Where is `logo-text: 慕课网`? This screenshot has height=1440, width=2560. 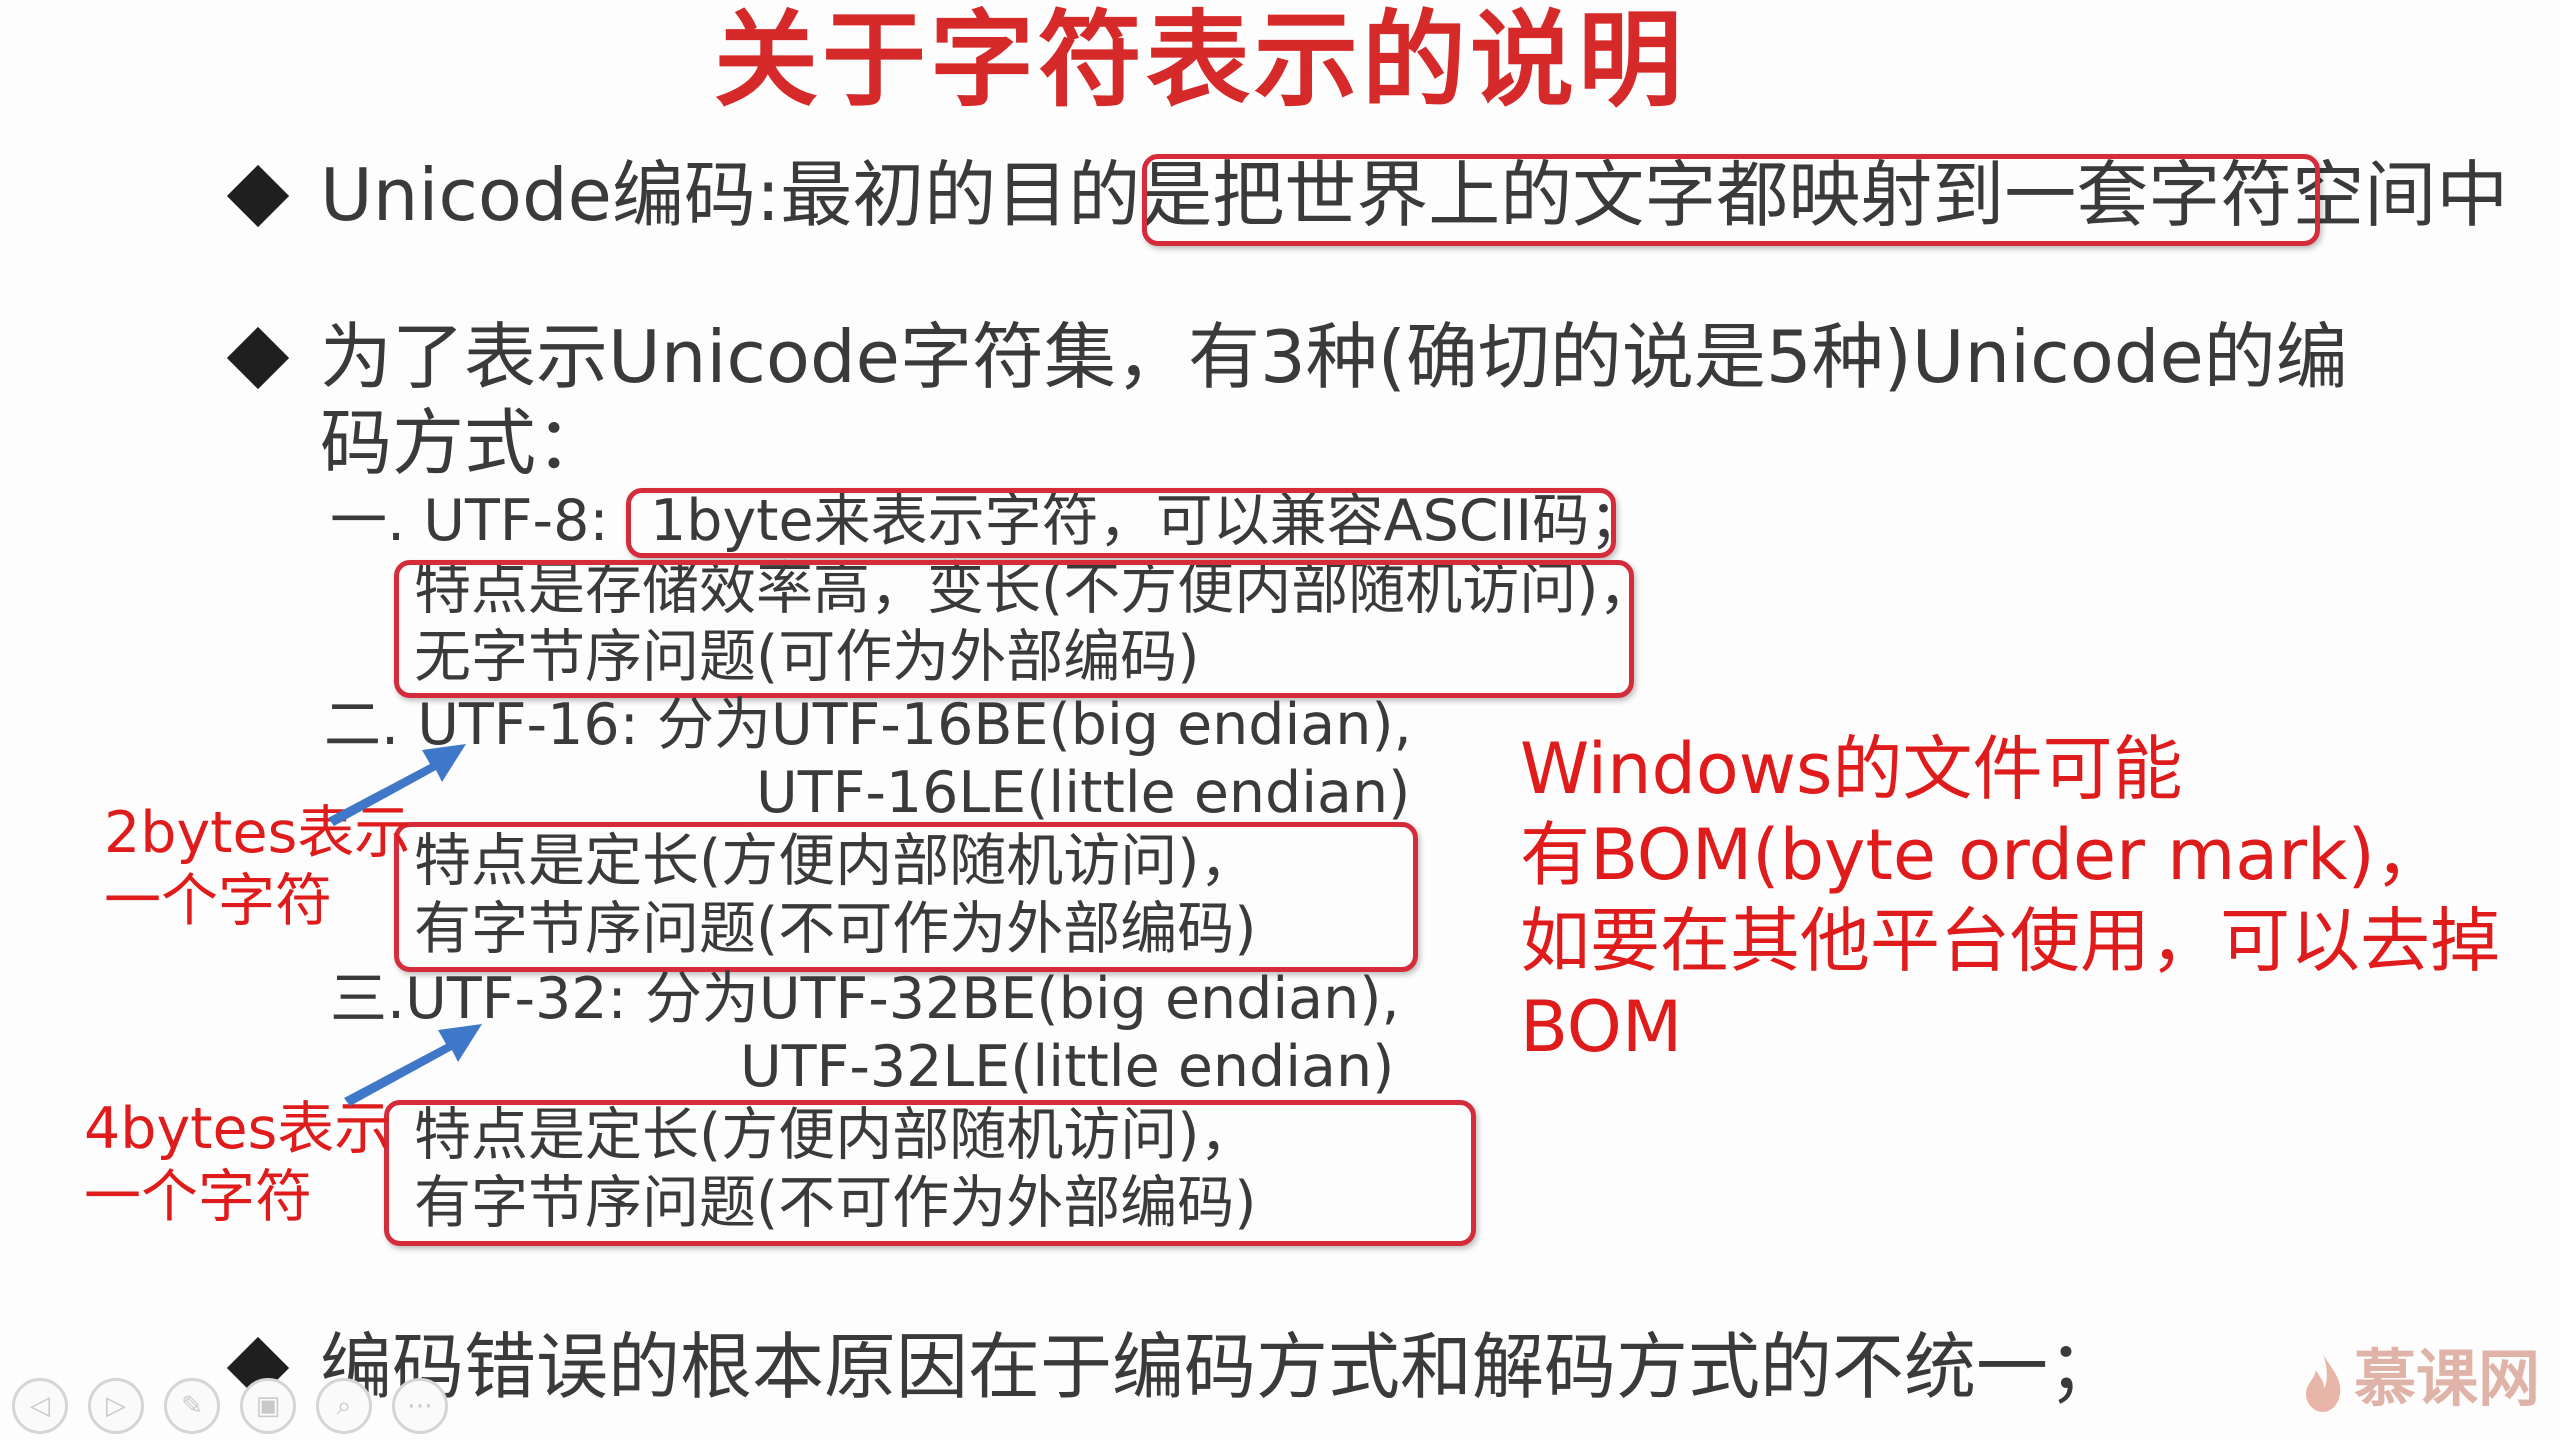 logo-text: 慕课网 is located at coordinates (2446, 1378).